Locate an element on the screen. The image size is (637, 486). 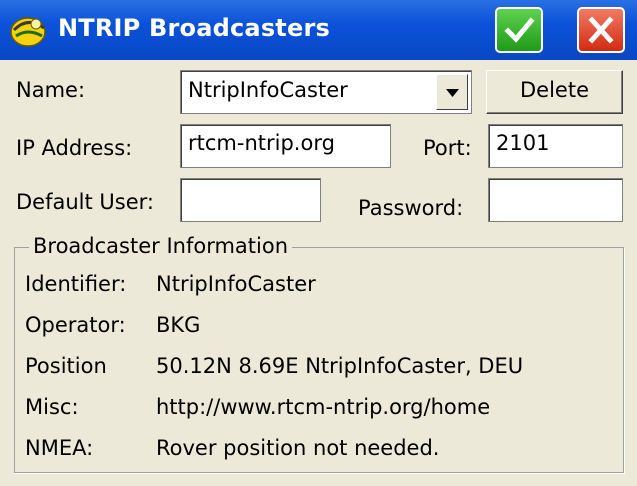
name-dropdown-value: NtripInfoCaster is located at coordinates (268, 90).